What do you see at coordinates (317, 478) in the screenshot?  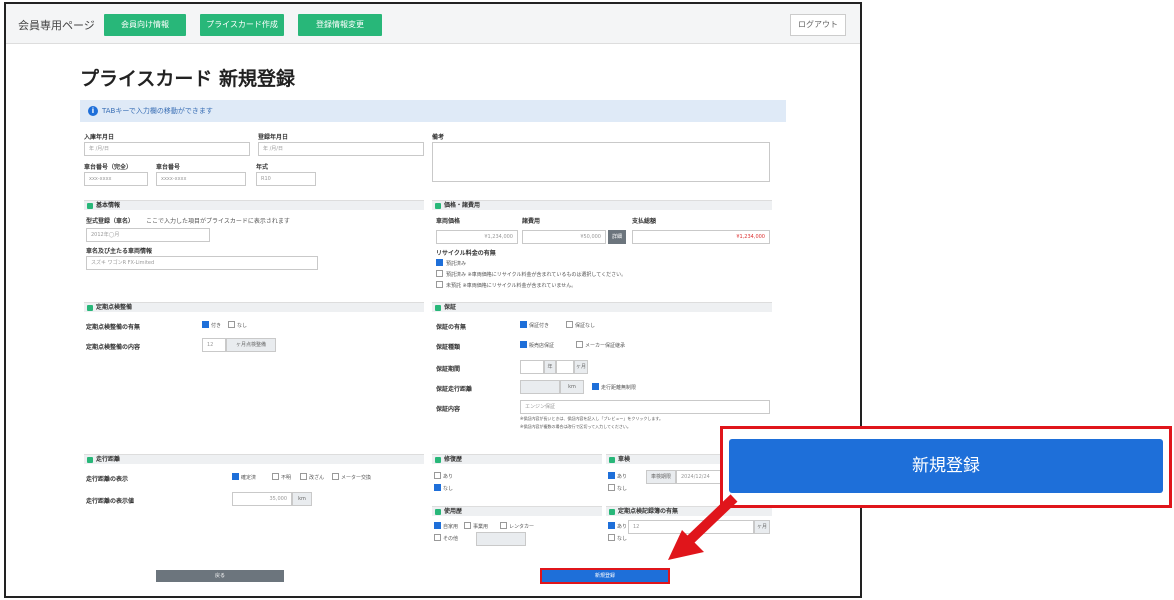 I see `mileage-tampered-label: 改ざん` at bounding box center [317, 478].